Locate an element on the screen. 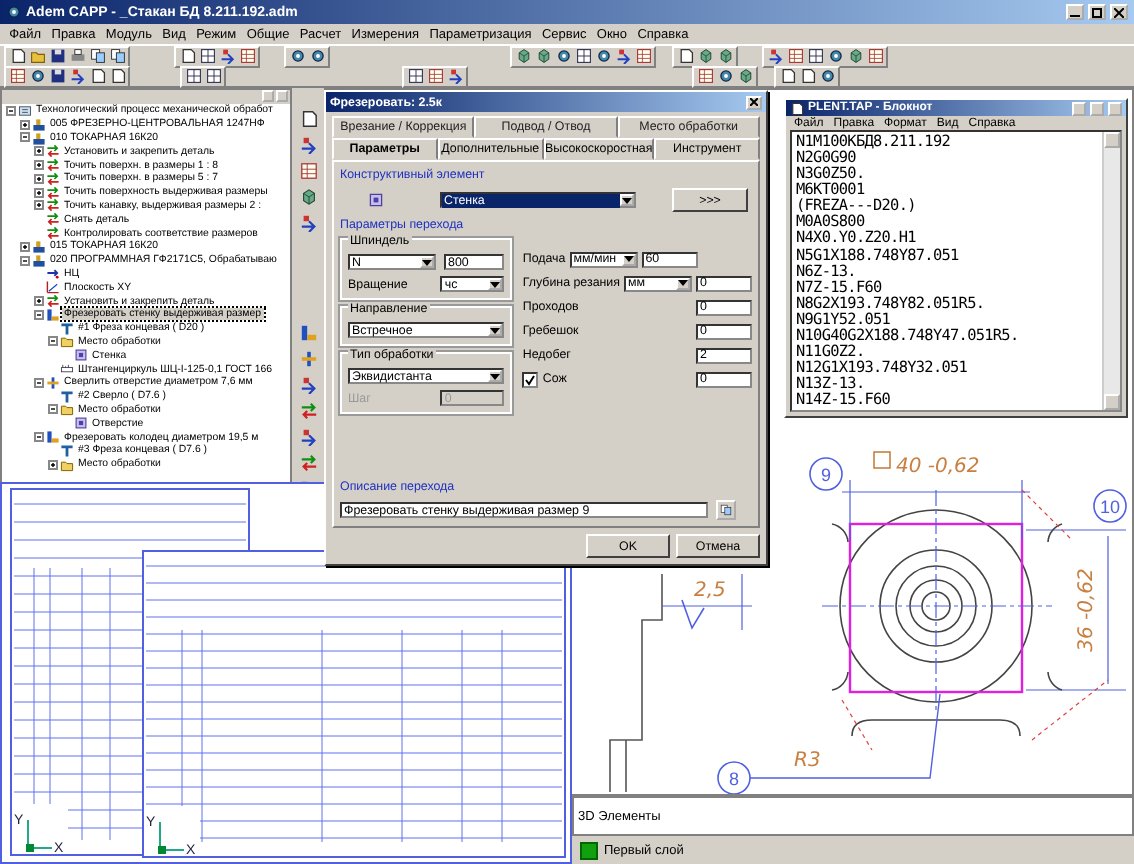  callout-bubble: 9 is located at coordinates (826, 474).